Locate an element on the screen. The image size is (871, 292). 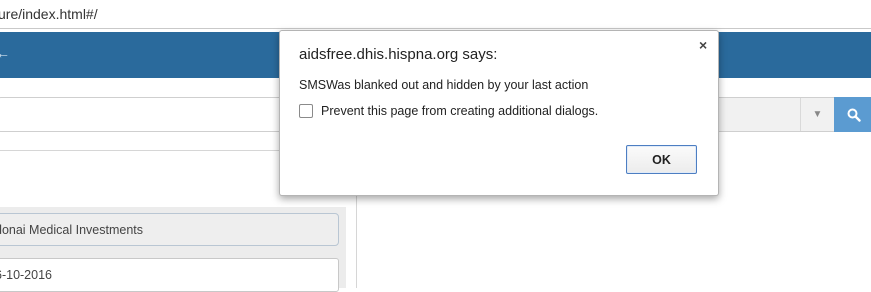
url-text: ure/index.html#/ is located at coordinates (49, 14).